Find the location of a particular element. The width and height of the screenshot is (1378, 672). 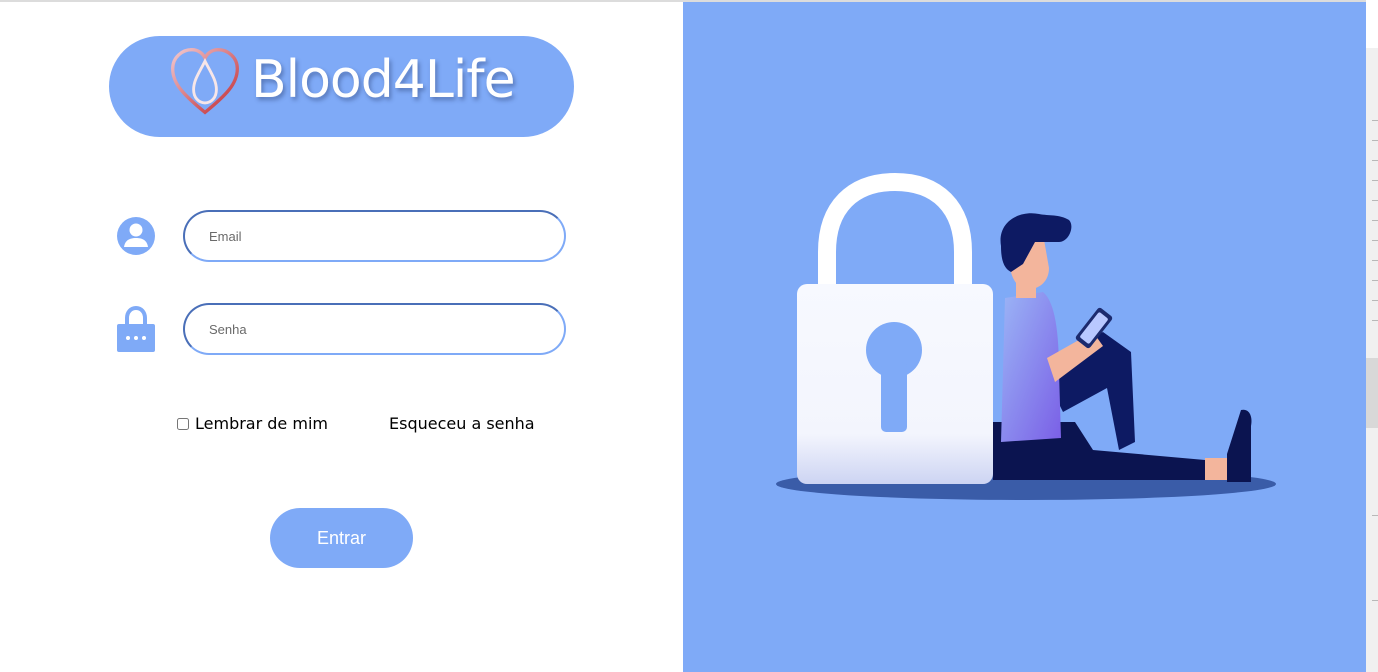

remember-me-label: Lembrar de mim is located at coordinates (261, 423).